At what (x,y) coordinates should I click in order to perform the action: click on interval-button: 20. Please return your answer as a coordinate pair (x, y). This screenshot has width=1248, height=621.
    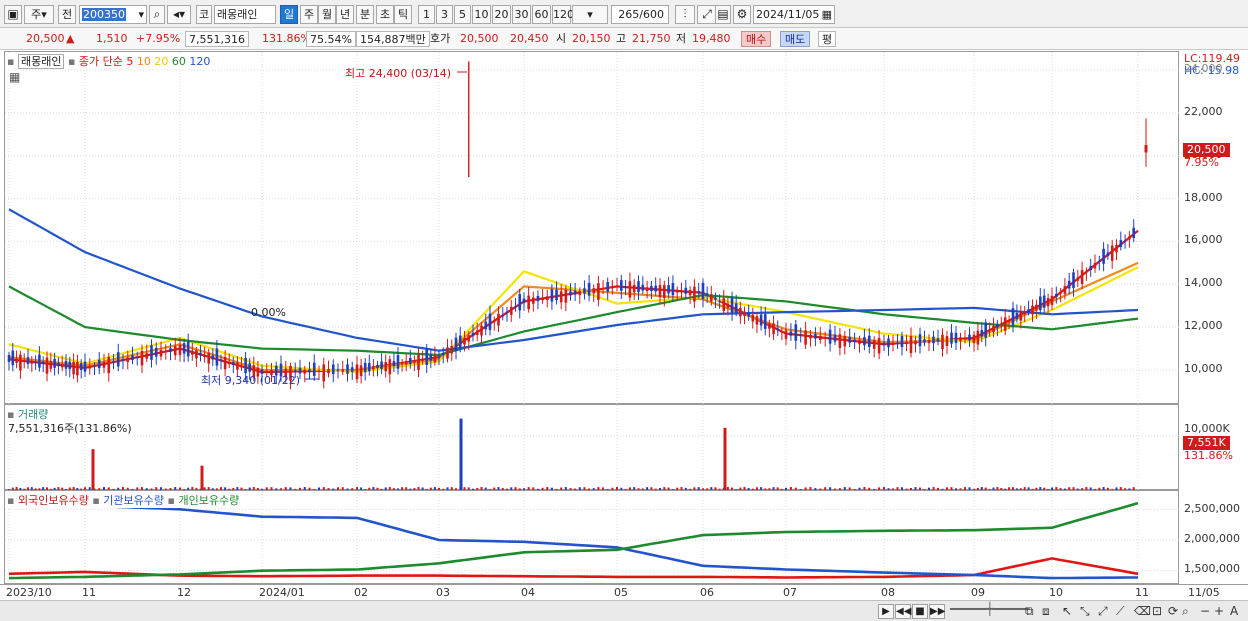
    Looking at the image, I should click on (501, 14).